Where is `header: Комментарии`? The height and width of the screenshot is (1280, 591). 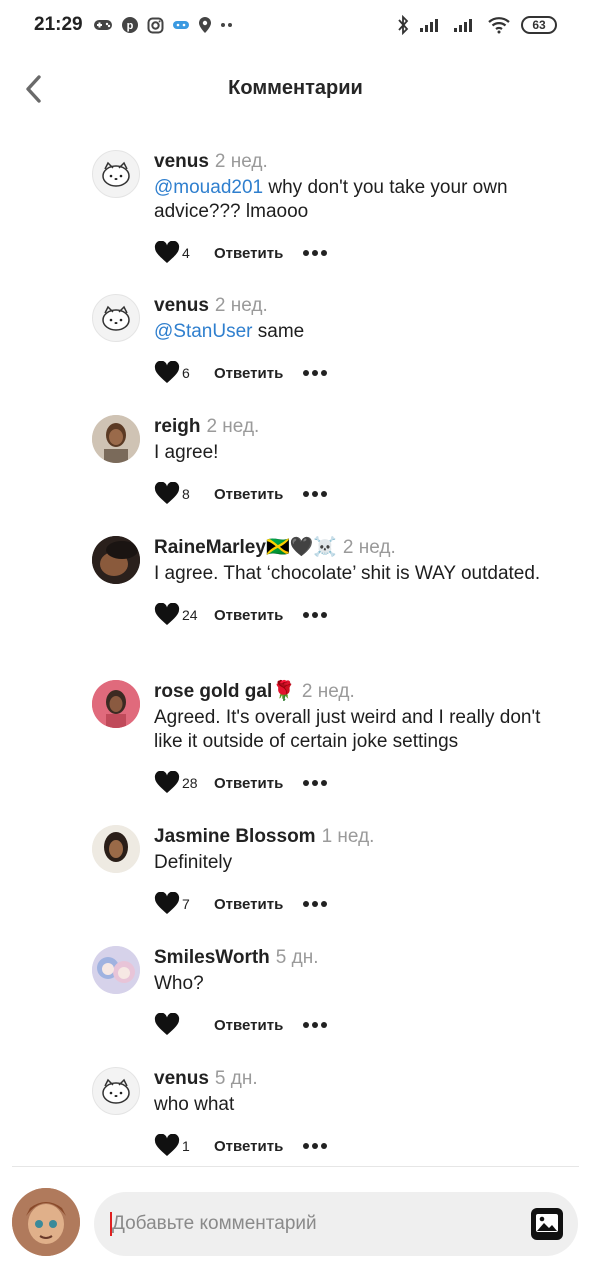
header: Комментарии is located at coordinates (295, 88).